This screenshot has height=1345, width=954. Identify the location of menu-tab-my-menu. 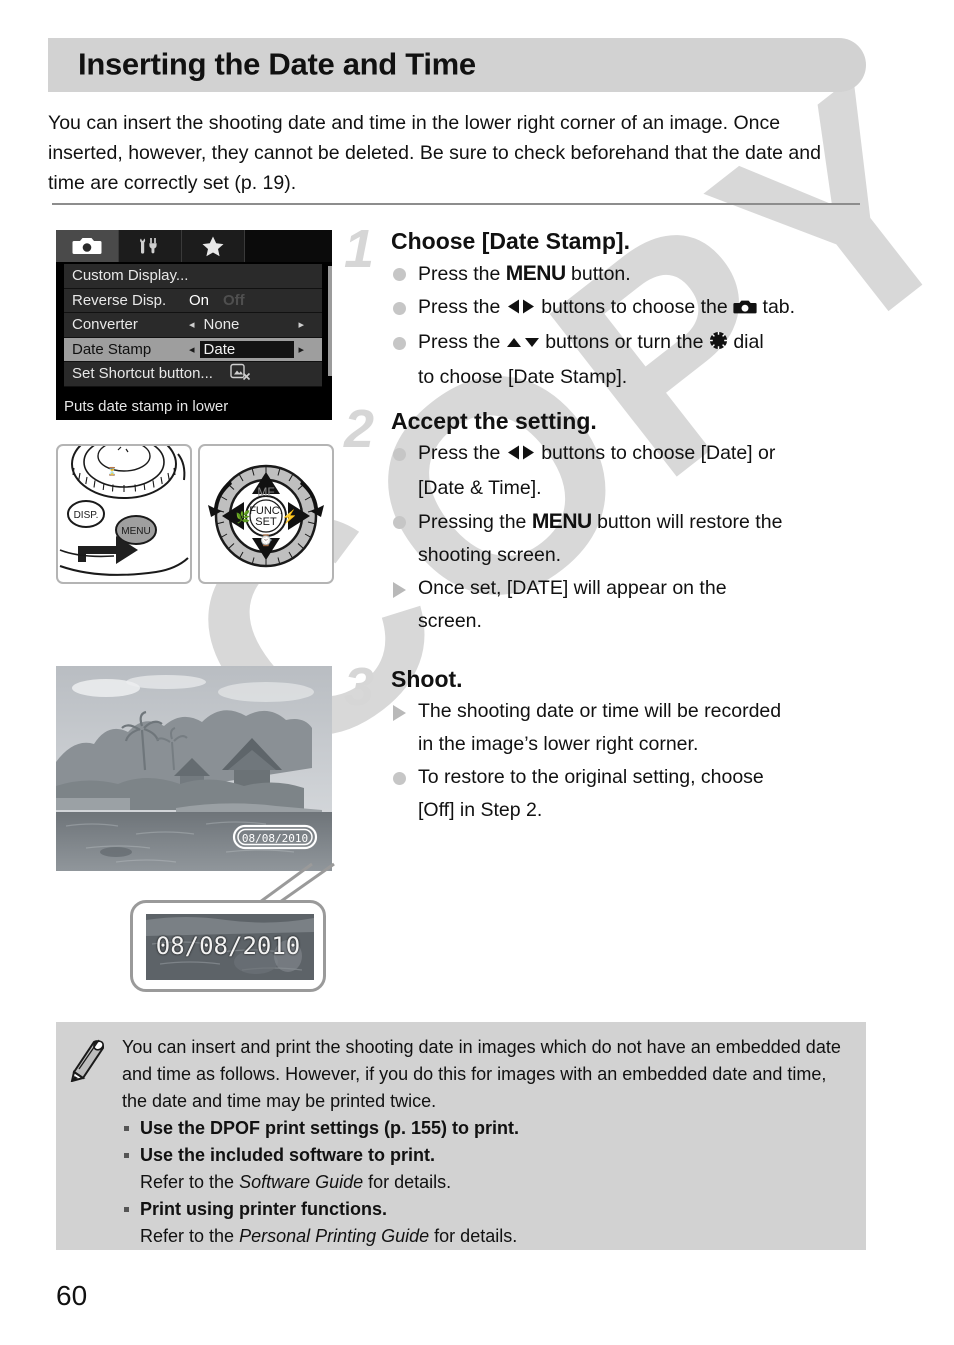
(213, 246).